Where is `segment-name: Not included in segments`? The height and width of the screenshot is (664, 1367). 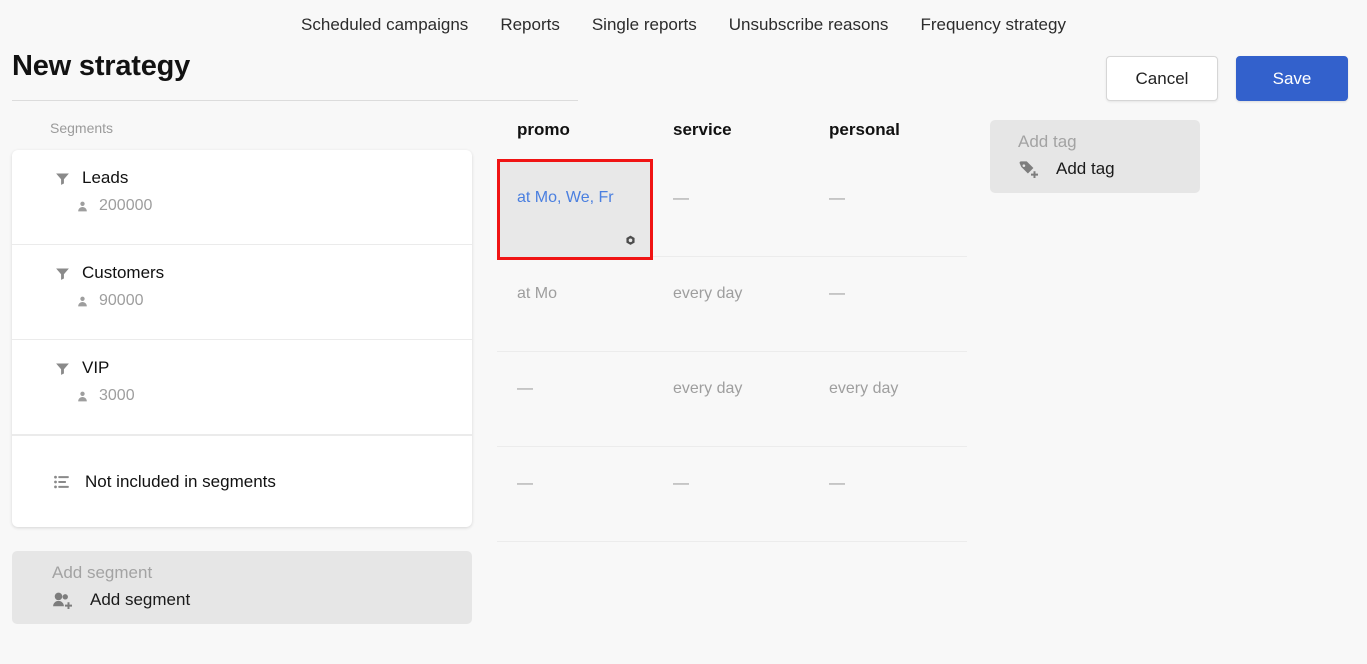
segment-name: Not included in segments is located at coordinates (180, 481).